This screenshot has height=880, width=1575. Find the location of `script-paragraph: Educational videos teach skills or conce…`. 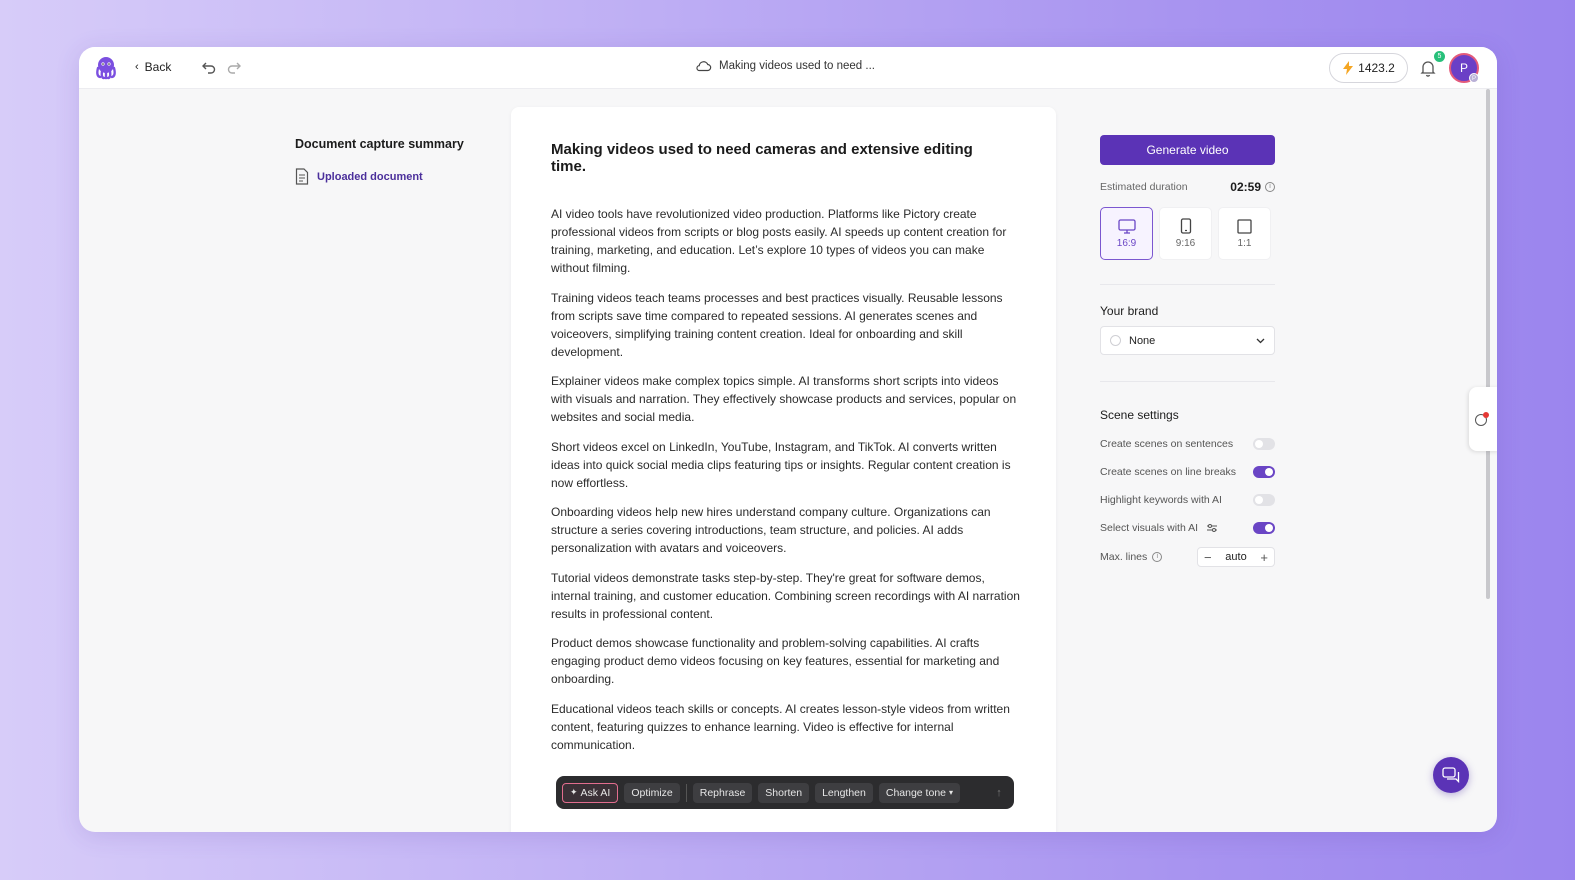

script-paragraph: Educational videos teach skills or conce… is located at coordinates (786, 727).